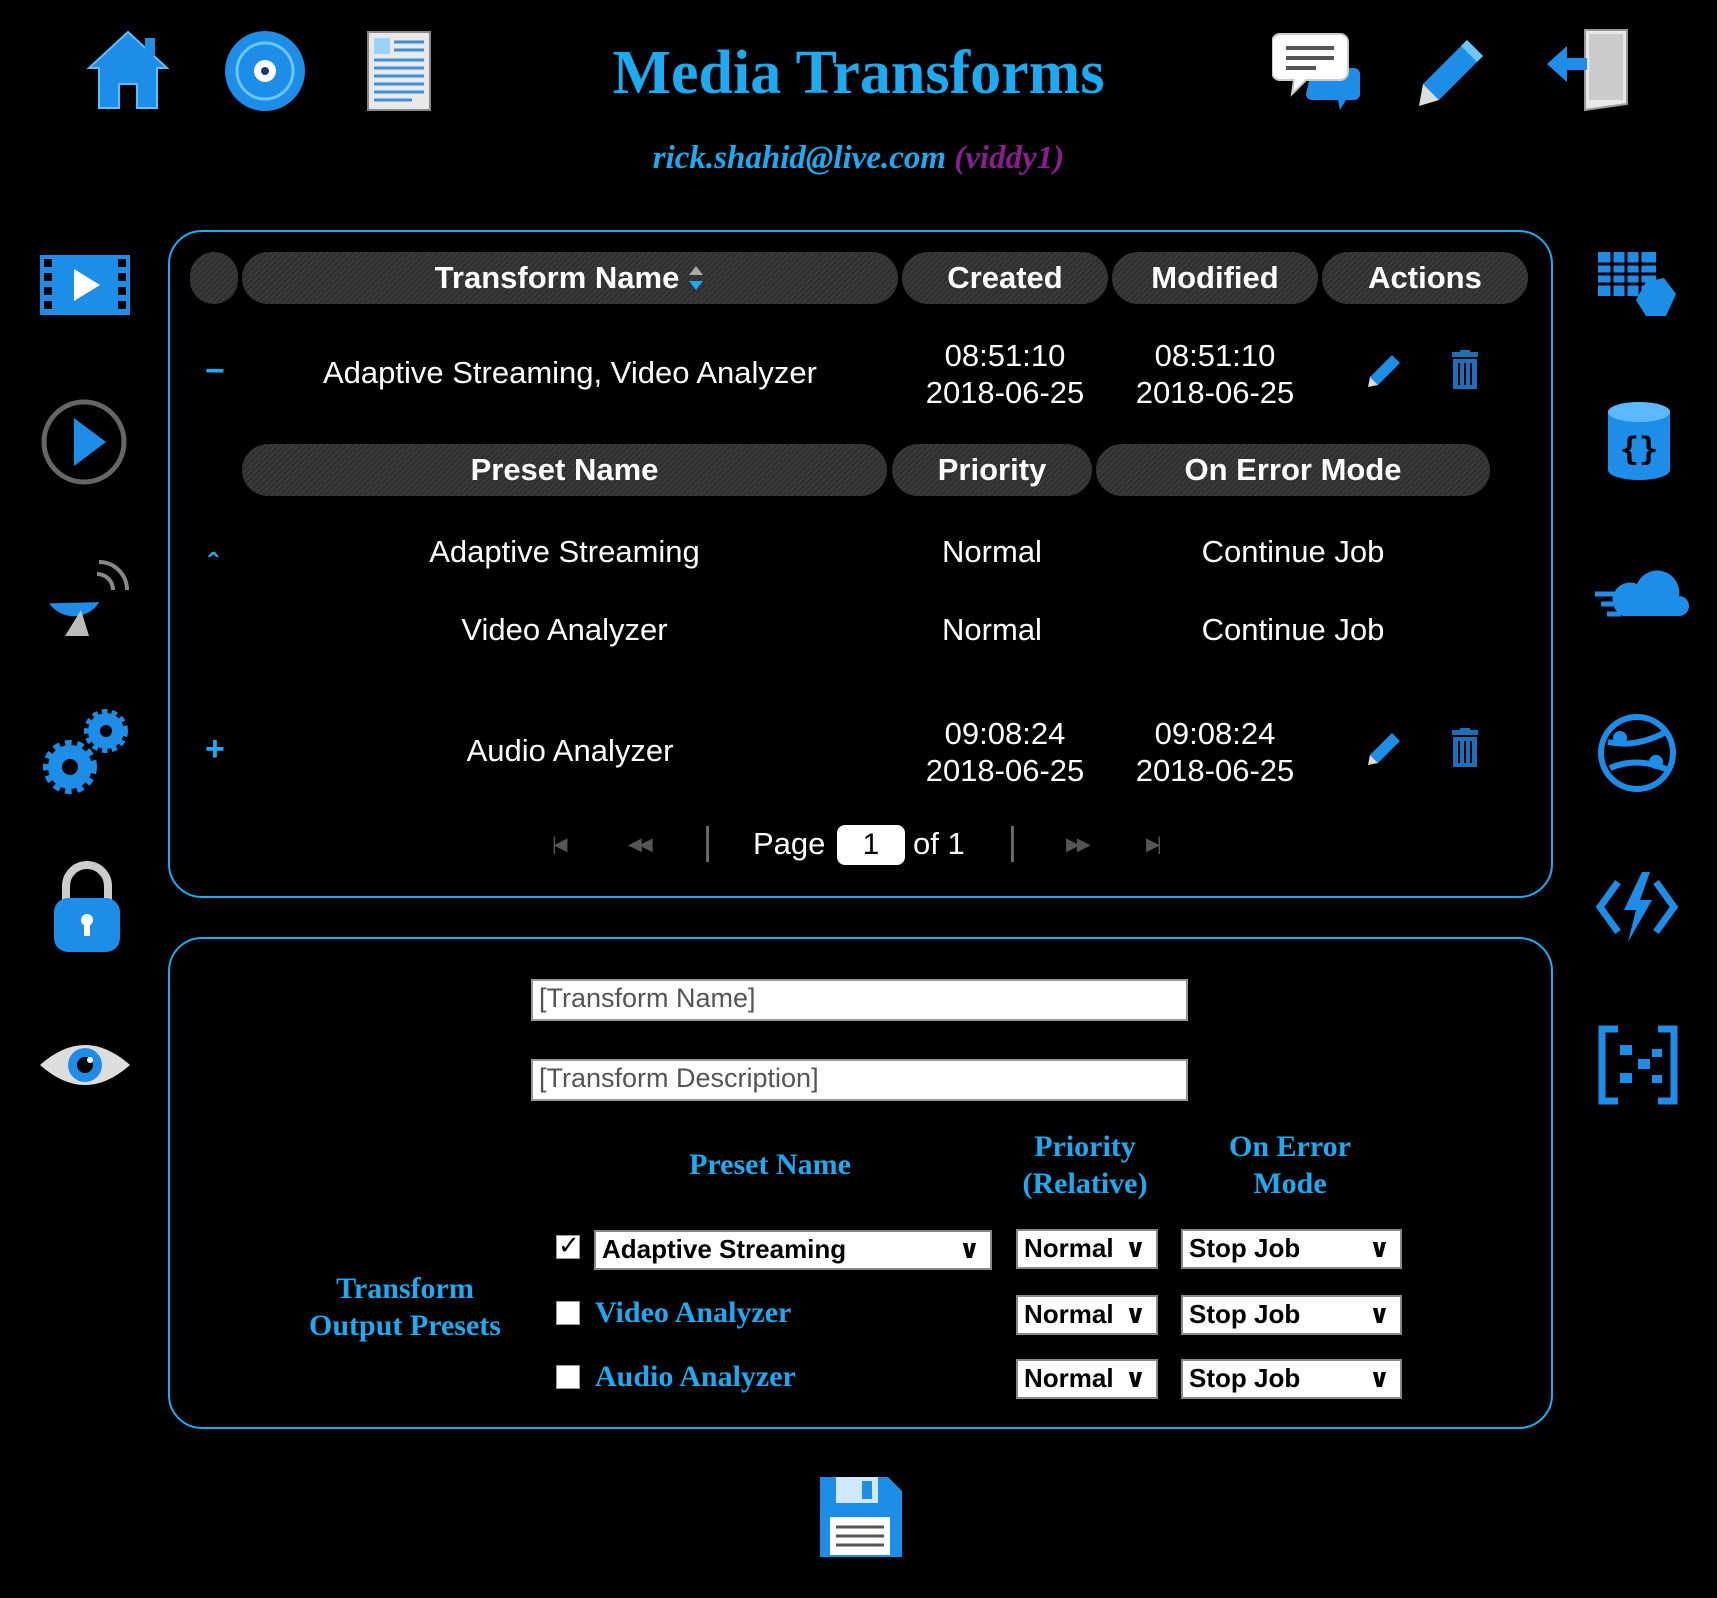  What do you see at coordinates (793, 1250) in the screenshot?
I see `preset-select: Adaptive Streaming ∨` at bounding box center [793, 1250].